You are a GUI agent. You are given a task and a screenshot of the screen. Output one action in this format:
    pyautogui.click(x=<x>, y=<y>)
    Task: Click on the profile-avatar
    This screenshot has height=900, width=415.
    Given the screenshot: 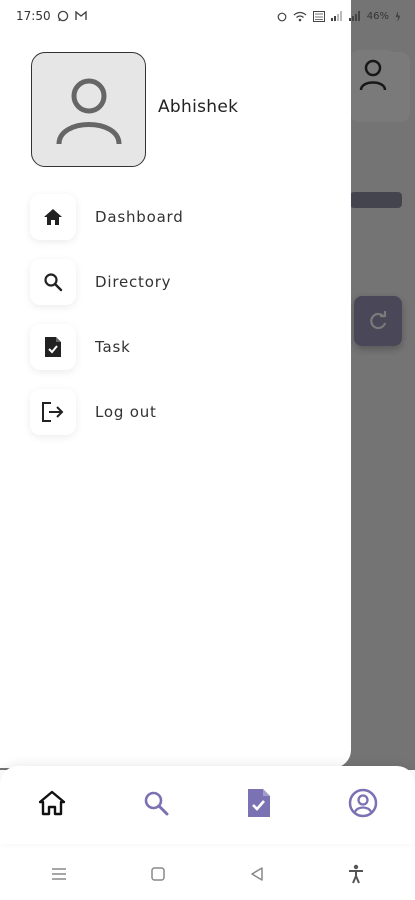 What is the action you would take?
    pyautogui.click(x=88, y=109)
    